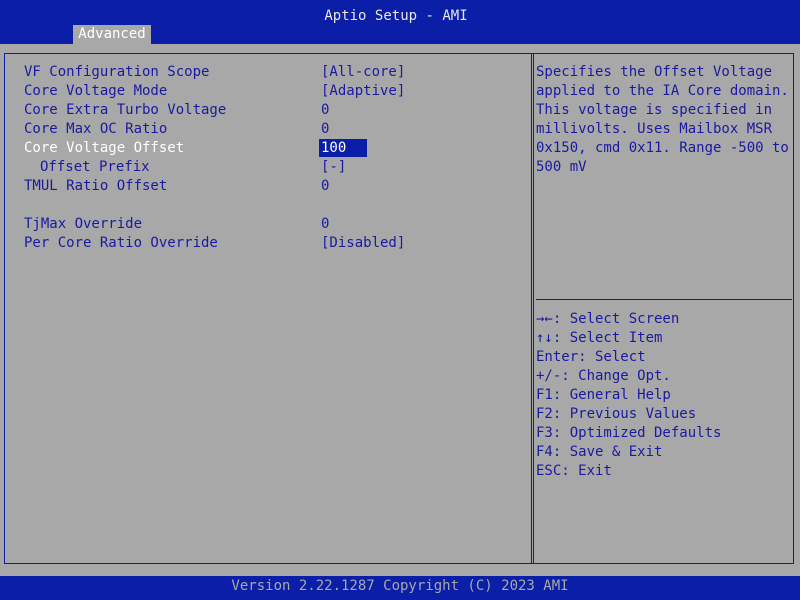 The width and height of the screenshot is (800, 600). Describe the element at coordinates (96, 91) in the screenshot. I see `setting-label: Core Voltage Mode` at that location.